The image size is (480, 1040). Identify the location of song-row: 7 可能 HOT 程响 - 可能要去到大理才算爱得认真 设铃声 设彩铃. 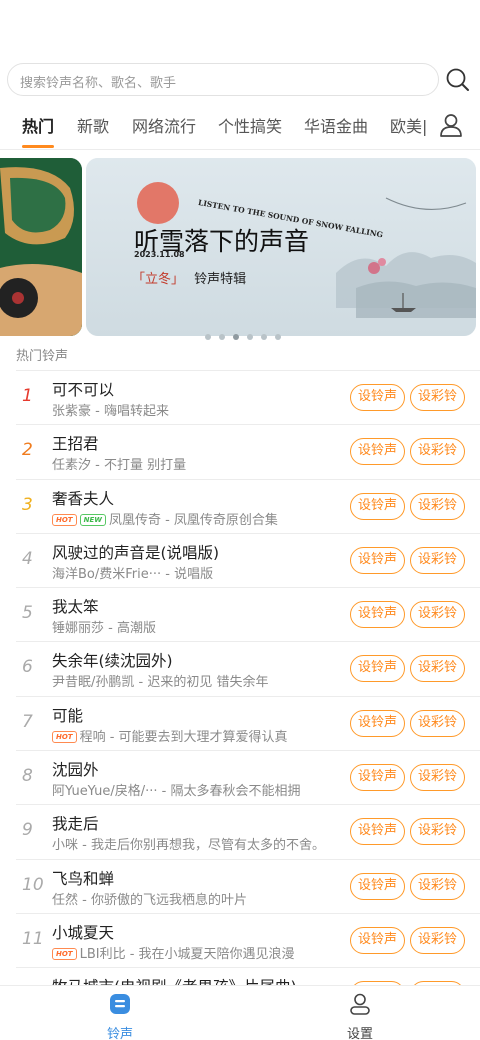
(248, 722).